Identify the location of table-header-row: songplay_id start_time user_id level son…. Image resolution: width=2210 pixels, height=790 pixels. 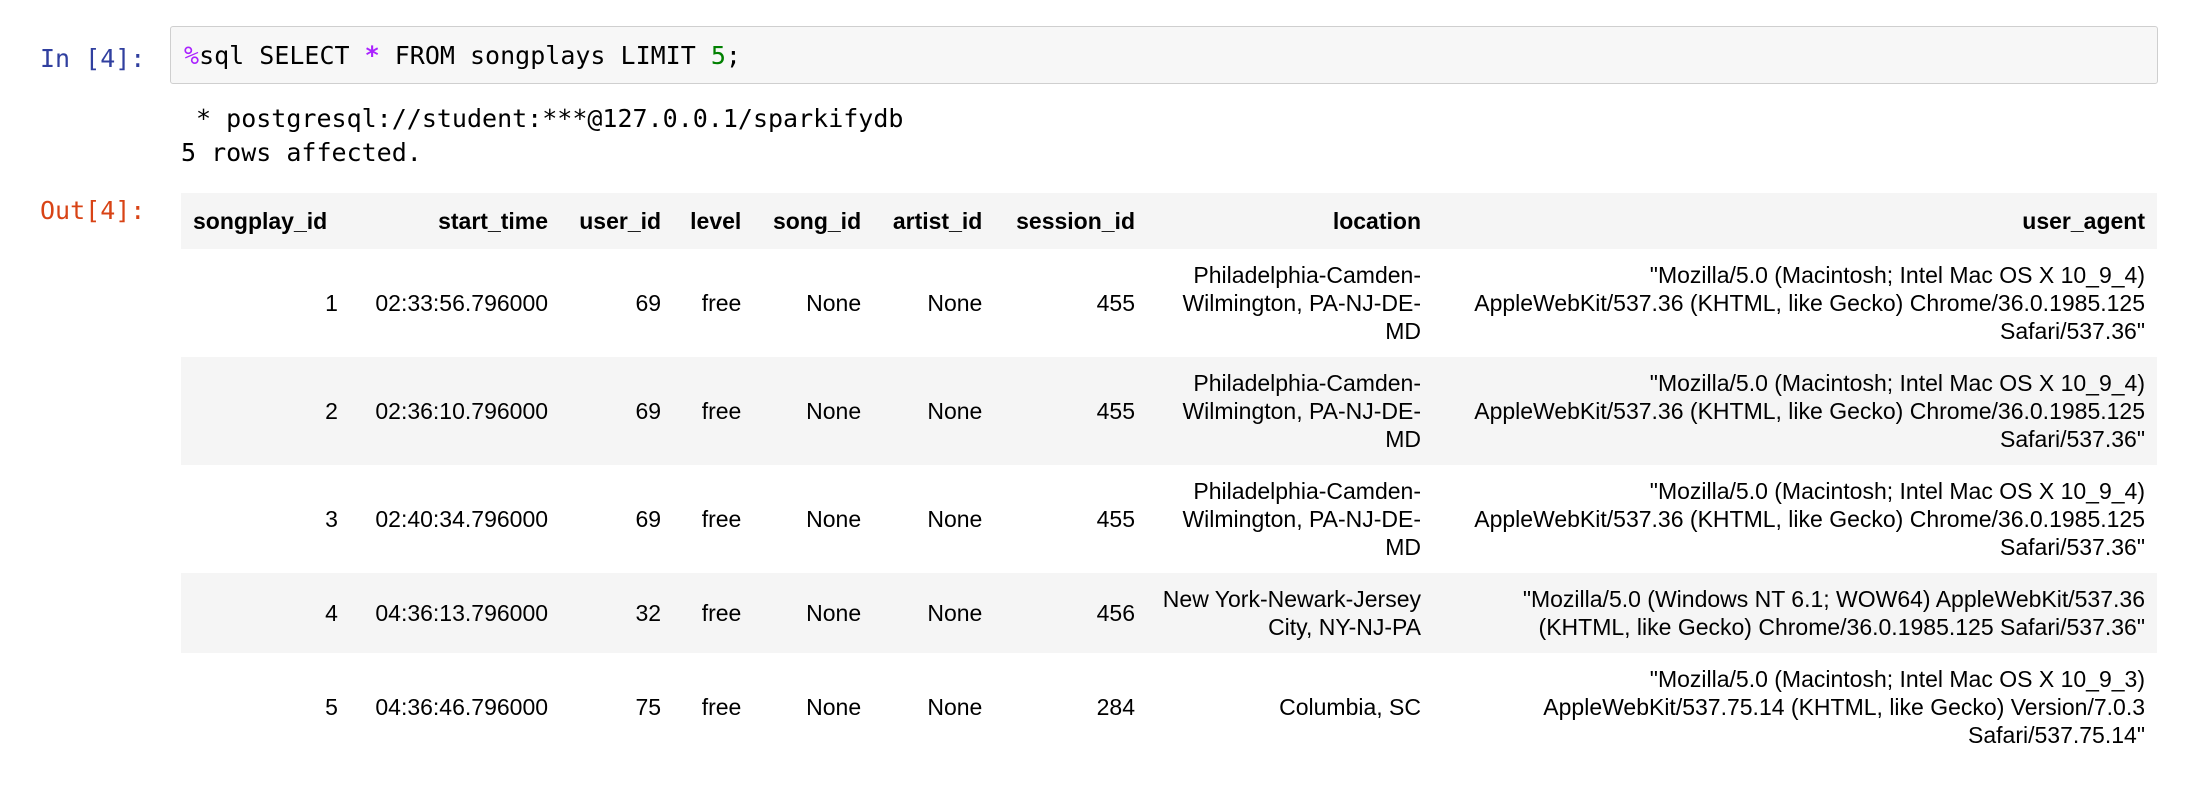
(1169, 221).